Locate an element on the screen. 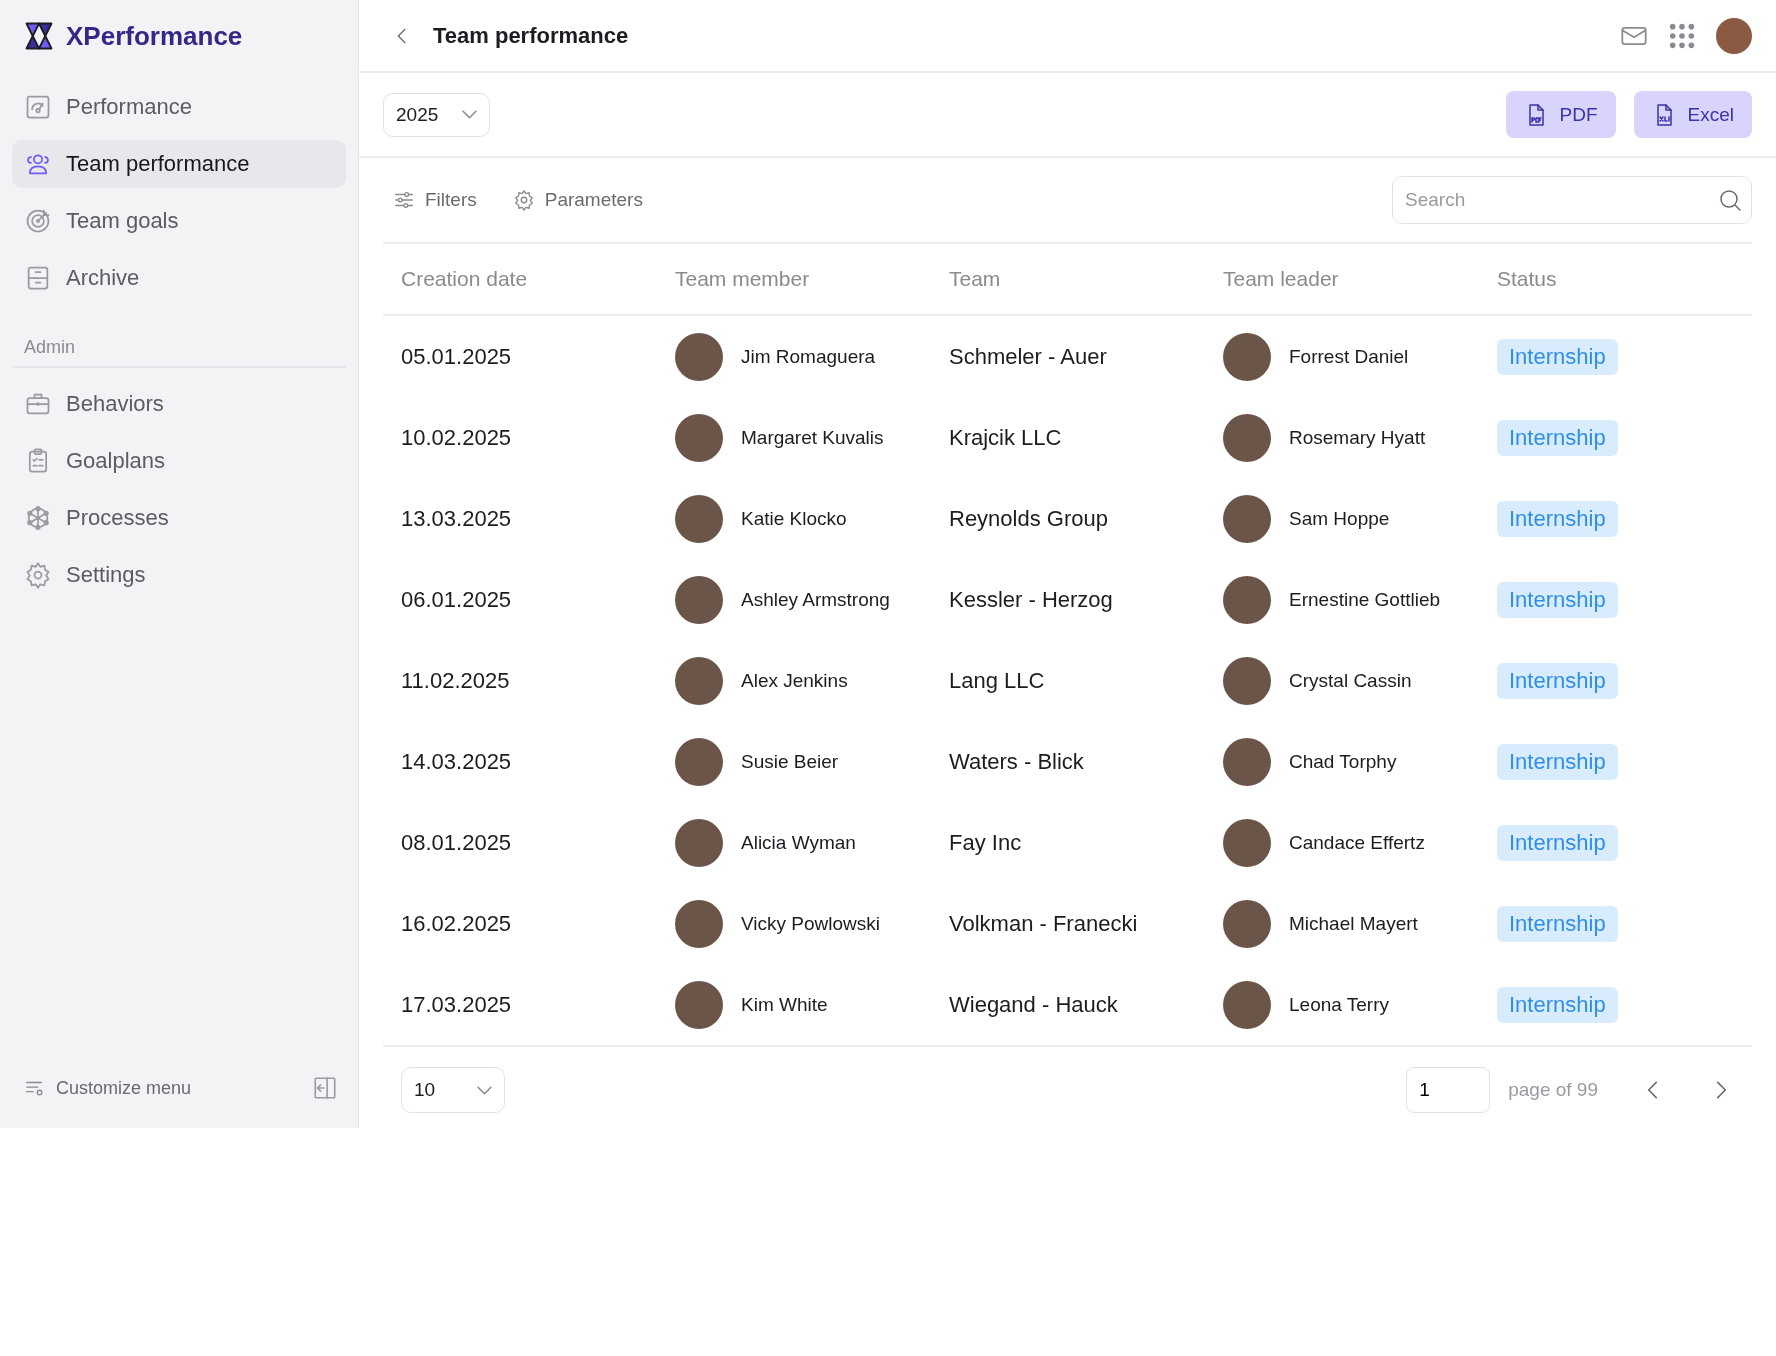  page-label: page of 99 is located at coordinates (1553, 1090).